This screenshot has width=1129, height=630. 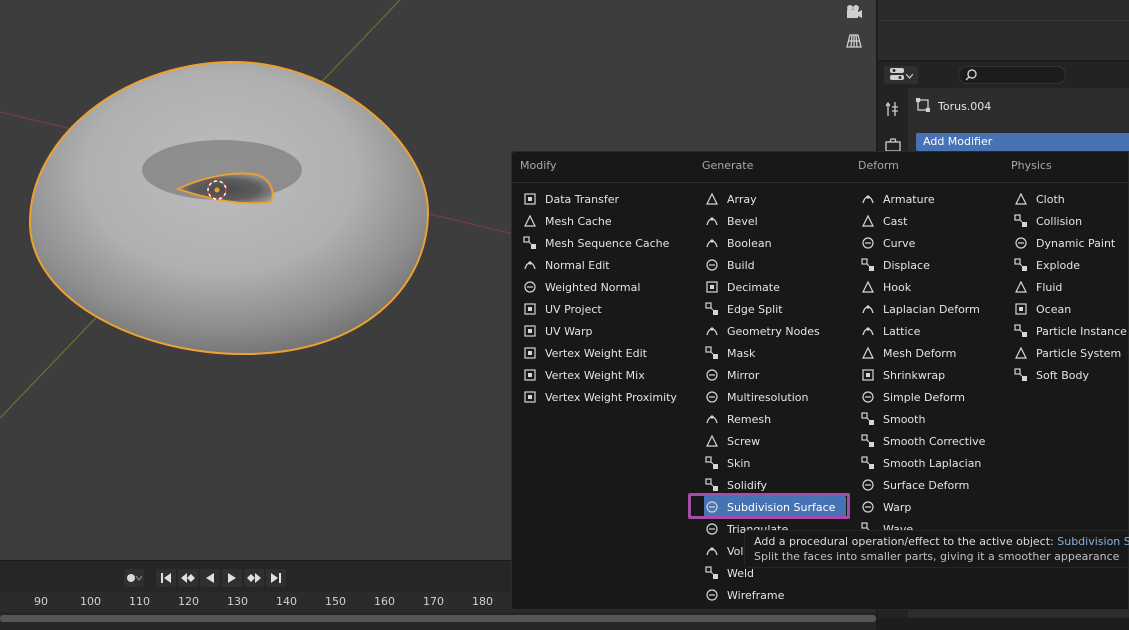 I want to click on menu-item-label: Particle Instance, so click(x=1081, y=331).